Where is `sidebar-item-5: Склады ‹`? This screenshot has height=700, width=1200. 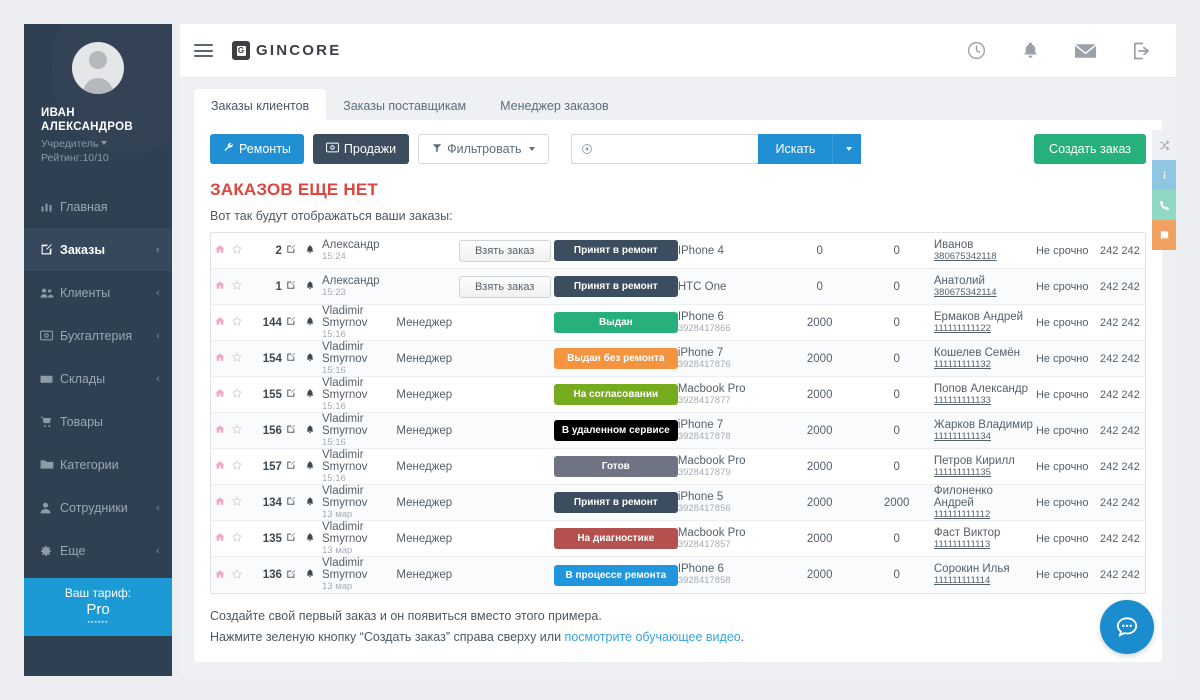 sidebar-item-5: Склады ‹ is located at coordinates (98, 378).